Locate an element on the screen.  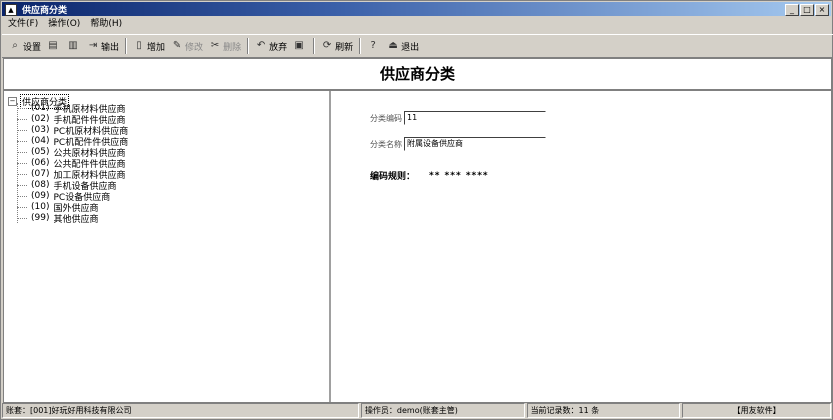
coding-rule: 编码规则： ** *** **** is located at coordinates (429, 176).